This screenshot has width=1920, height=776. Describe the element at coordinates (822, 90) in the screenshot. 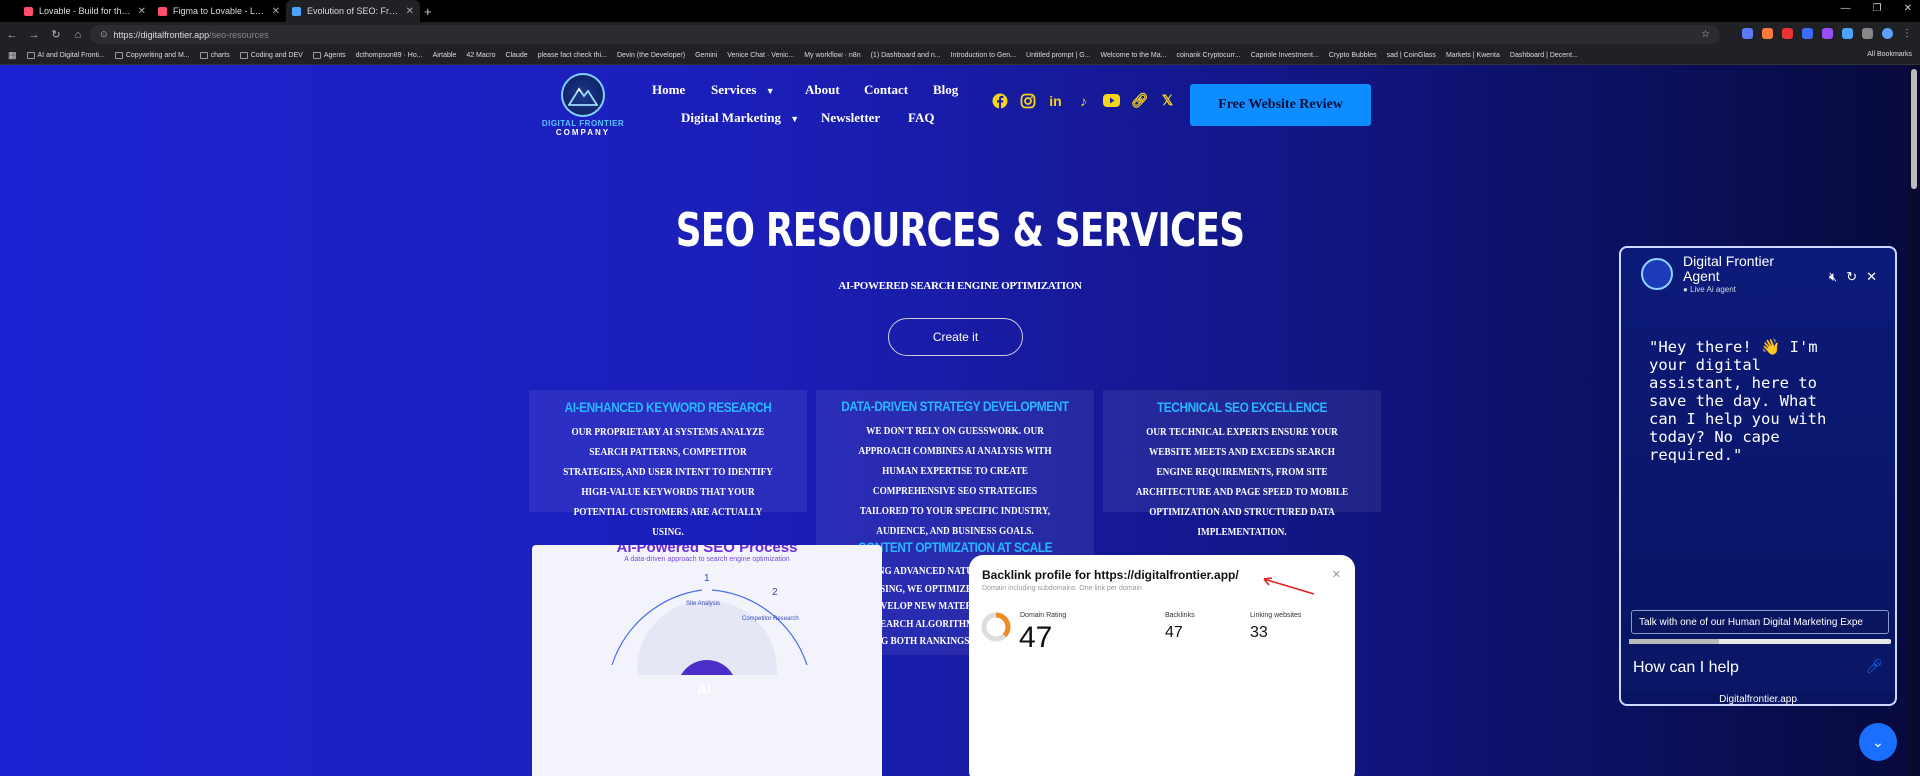

I see `nav-about: About` at that location.